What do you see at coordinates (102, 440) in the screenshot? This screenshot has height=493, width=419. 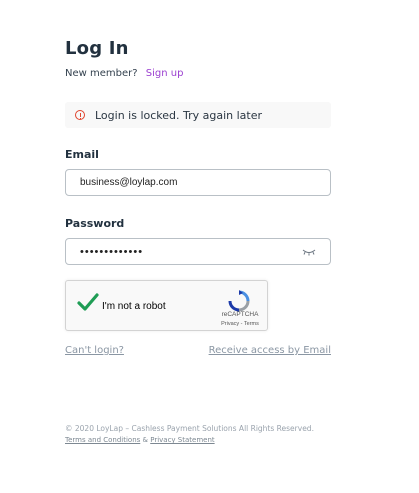 I see `terms-link: Terms and Conditions` at bounding box center [102, 440].